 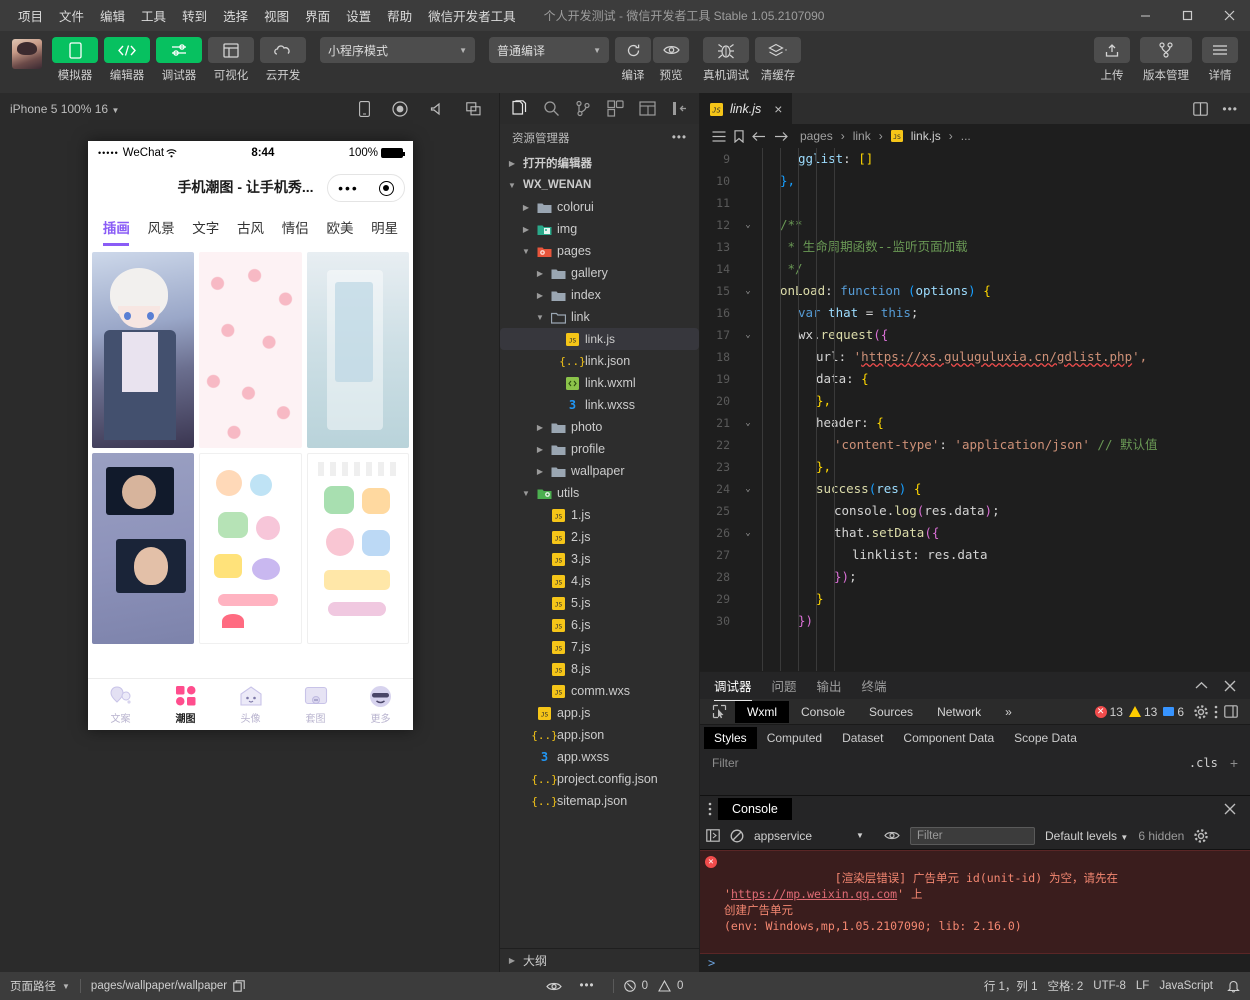 I want to click on menu-item-edit: 编辑, so click(x=112, y=15).